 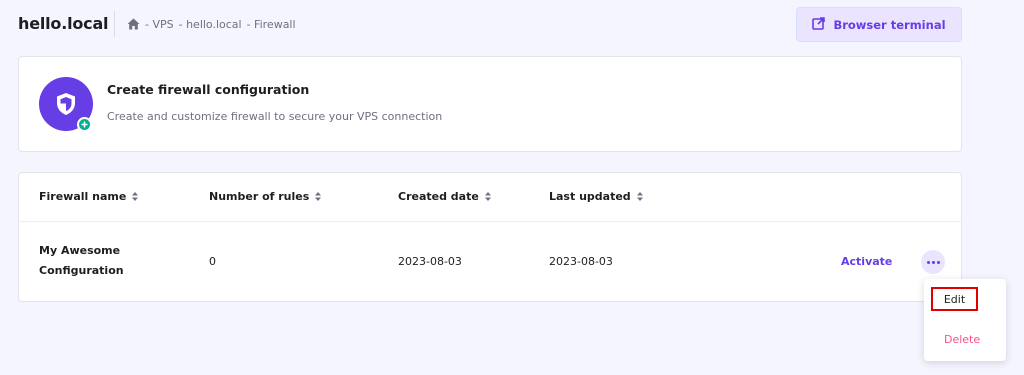 I want to click on menu-item-edit-label: Edit, so click(x=954, y=299).